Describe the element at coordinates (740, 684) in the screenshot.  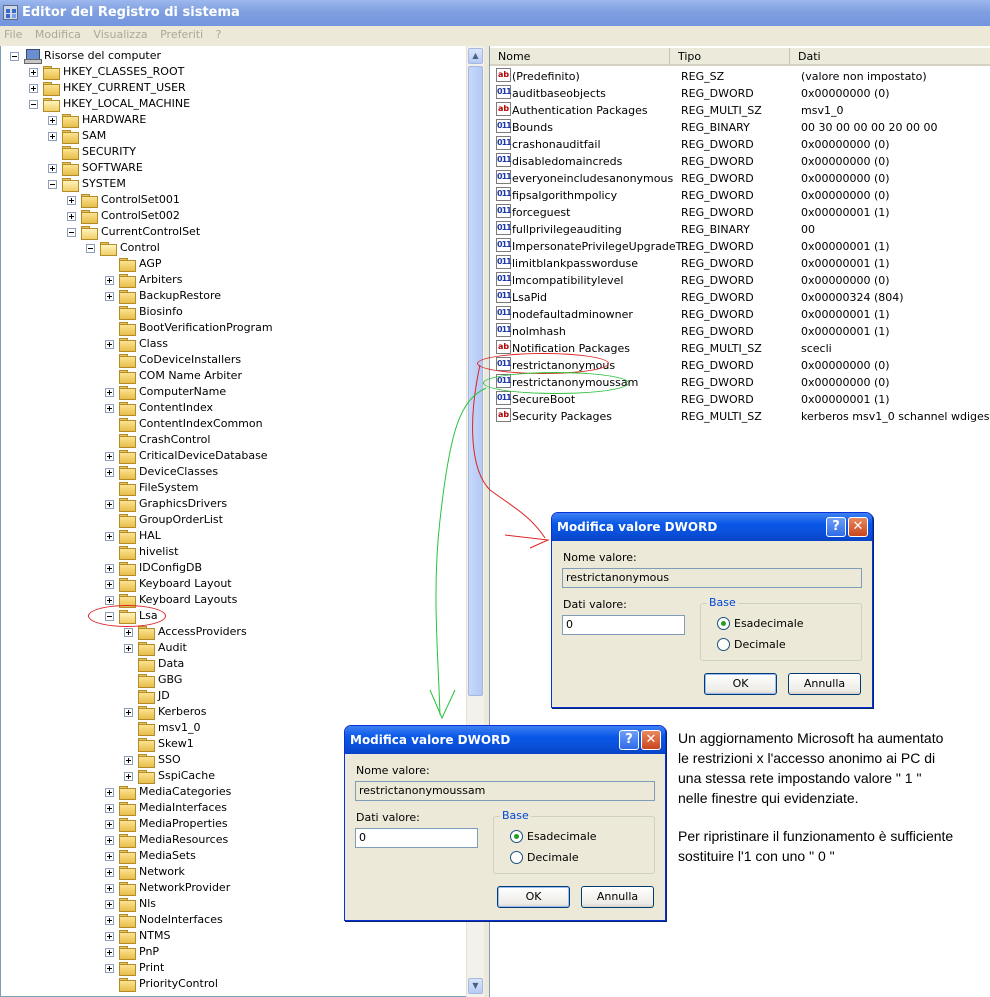
I see `dialog1-ok-button: OK` at that location.